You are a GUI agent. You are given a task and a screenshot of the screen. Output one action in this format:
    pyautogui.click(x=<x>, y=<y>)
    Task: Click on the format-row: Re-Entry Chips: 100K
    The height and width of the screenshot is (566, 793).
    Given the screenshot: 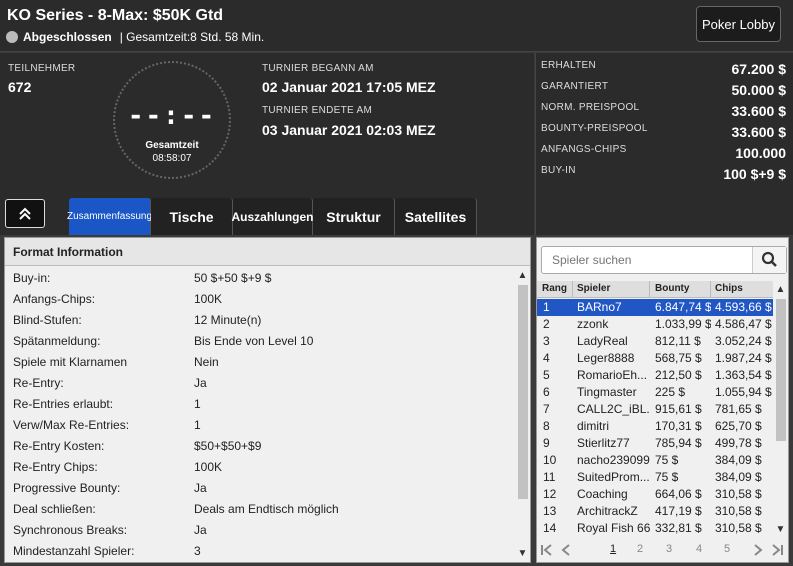 What is the action you would take?
    pyautogui.click(x=260, y=467)
    